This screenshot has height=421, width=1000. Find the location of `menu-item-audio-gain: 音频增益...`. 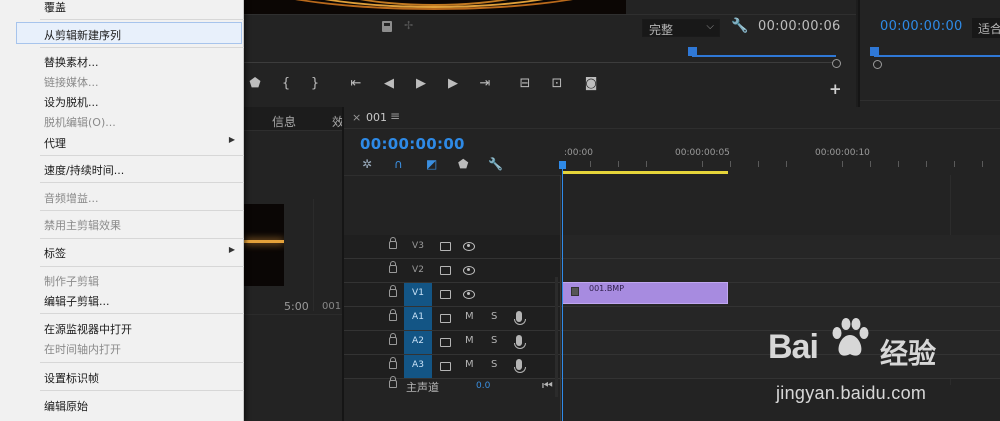

menu-item-audio-gain: 音频增益... is located at coordinates (122, 197).